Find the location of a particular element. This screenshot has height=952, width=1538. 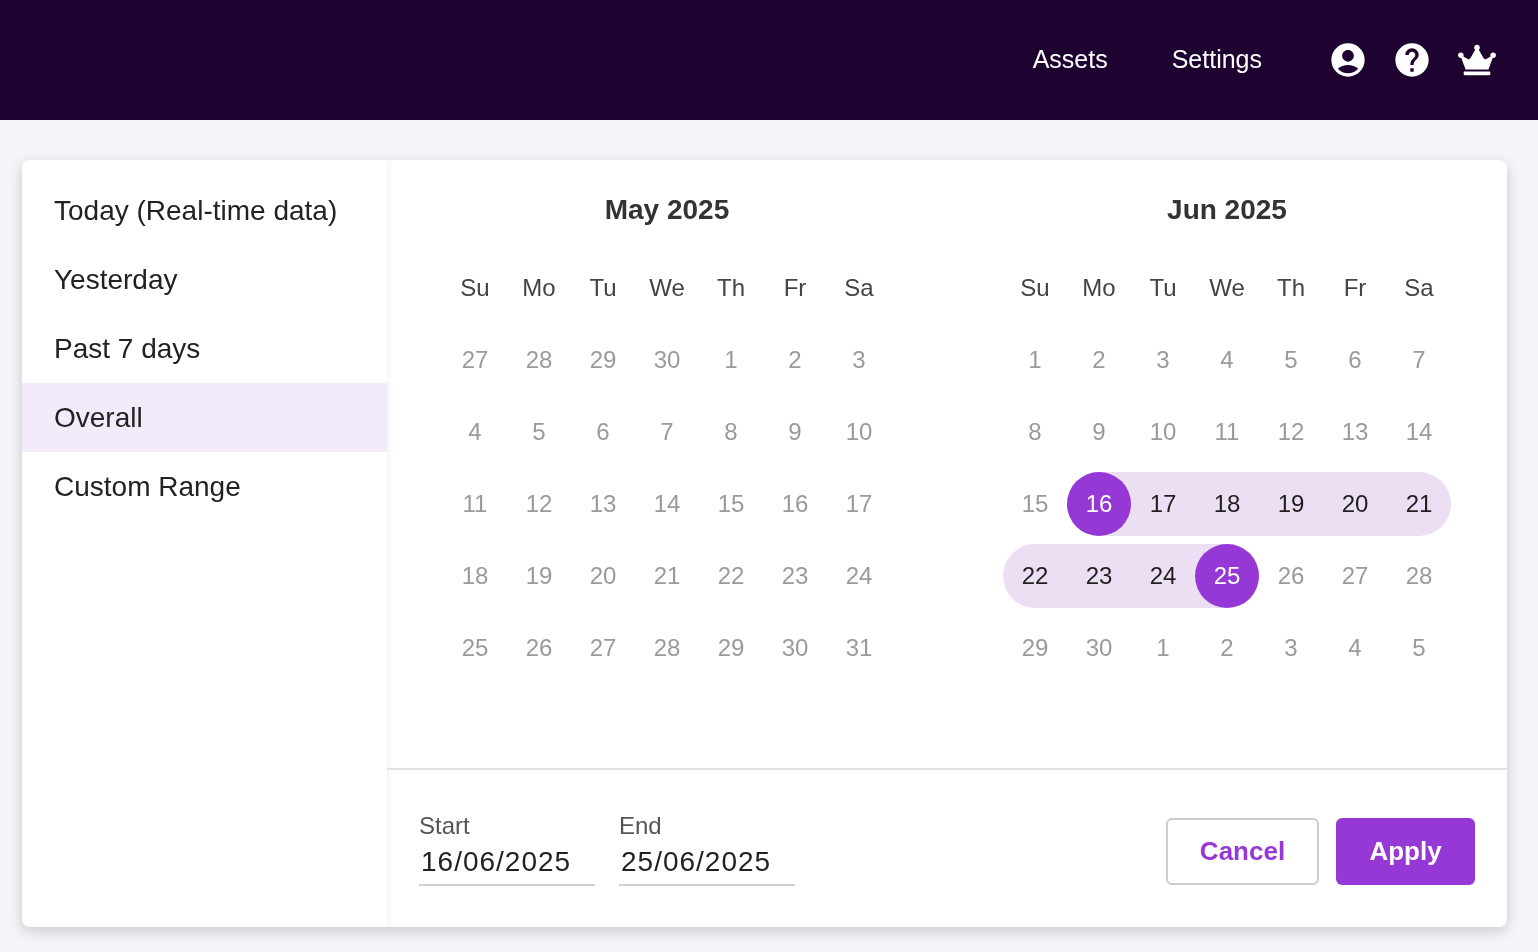

date-label: End is located at coordinates (641, 825).